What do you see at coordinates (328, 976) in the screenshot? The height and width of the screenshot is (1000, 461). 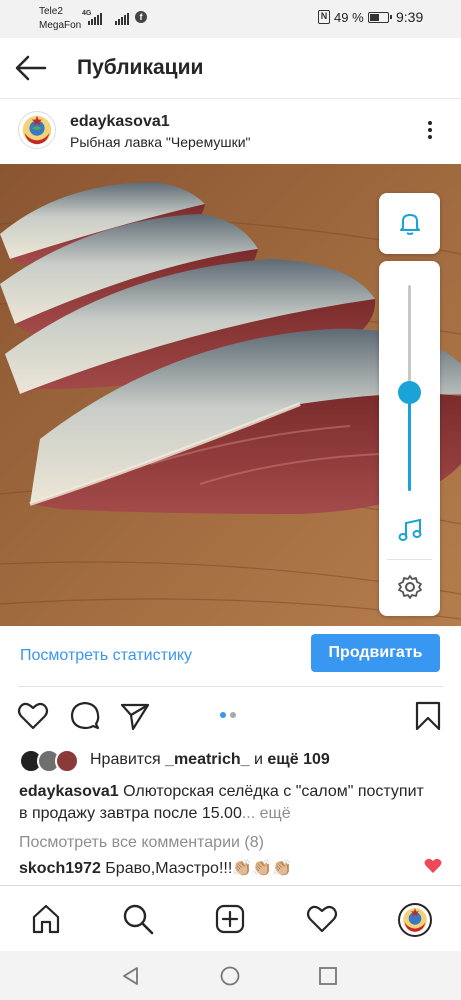 I see `recents-square-icon` at bounding box center [328, 976].